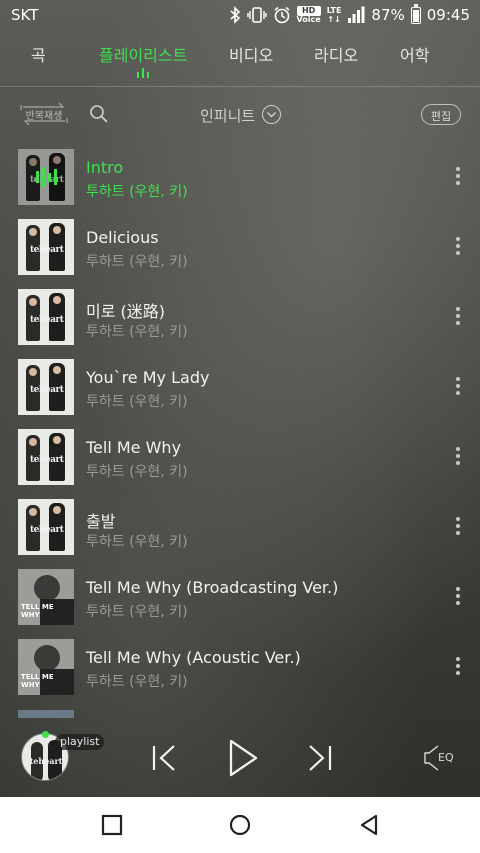 The image size is (480, 853). Describe the element at coordinates (282, 15) in the screenshot. I see `alarm-icon` at that location.